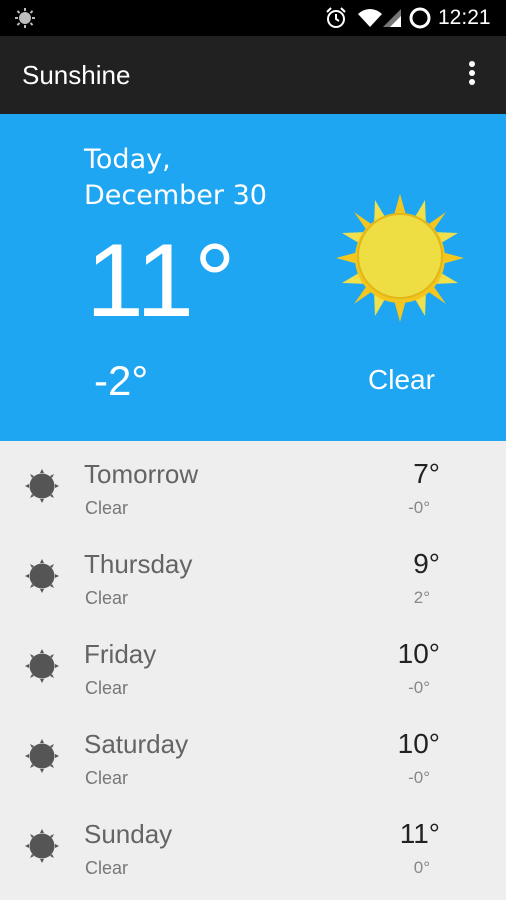 The width and height of the screenshot is (506, 900). What do you see at coordinates (420, 18) in the screenshot?
I see `battery-circle-icon` at bounding box center [420, 18].